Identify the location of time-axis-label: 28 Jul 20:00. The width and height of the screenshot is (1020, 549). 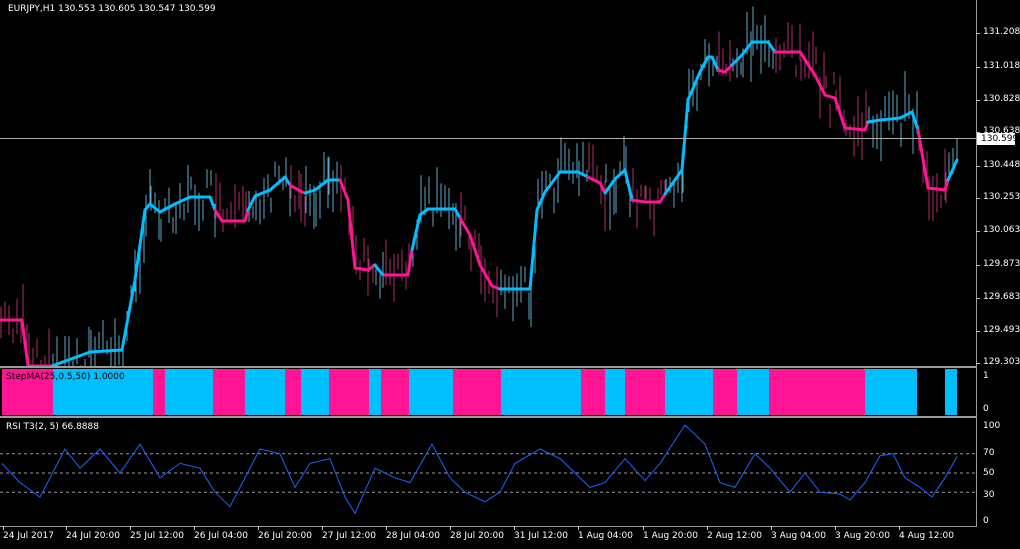
(477, 536).